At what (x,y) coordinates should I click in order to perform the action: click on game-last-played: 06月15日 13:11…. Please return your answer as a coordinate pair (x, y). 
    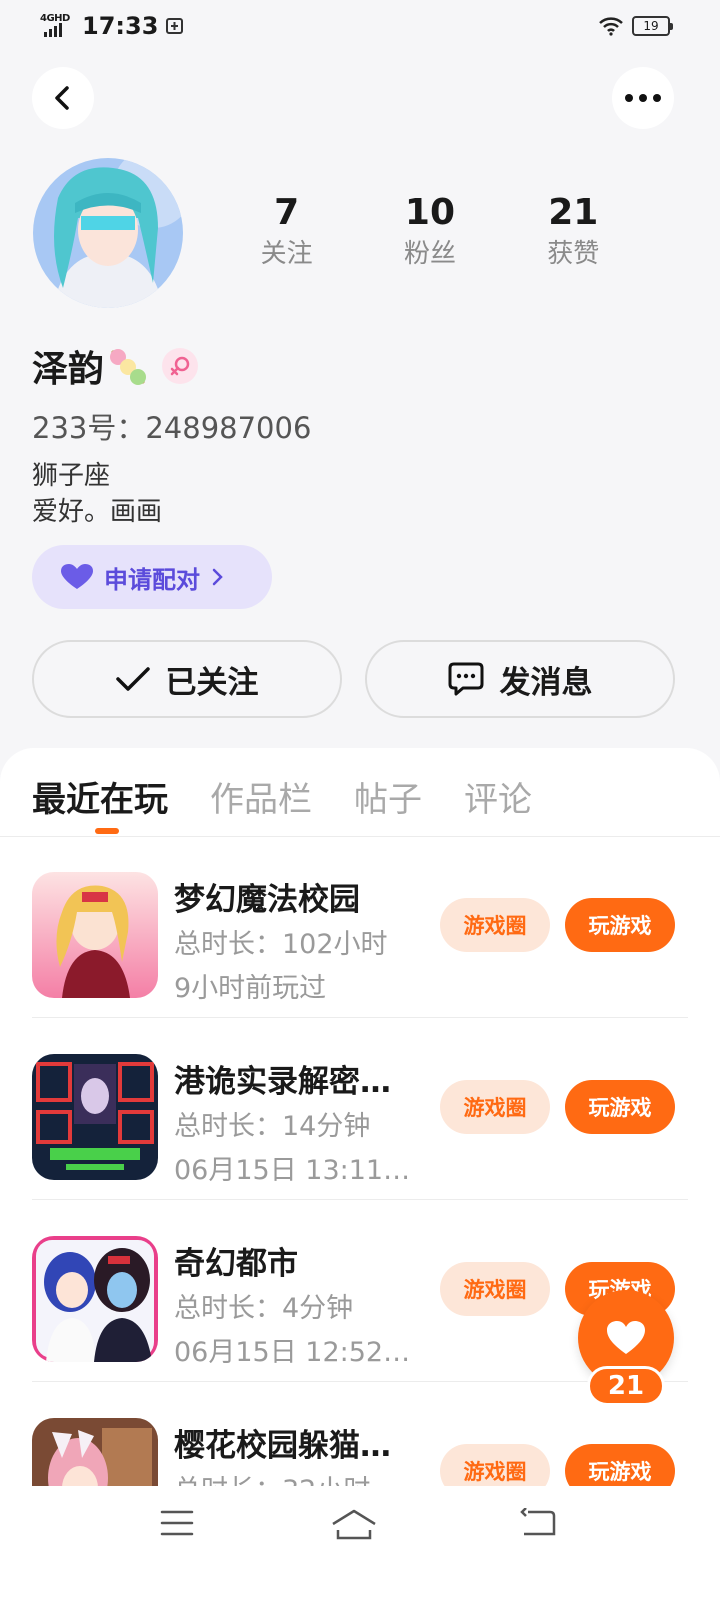
    Looking at the image, I should click on (292, 1170).